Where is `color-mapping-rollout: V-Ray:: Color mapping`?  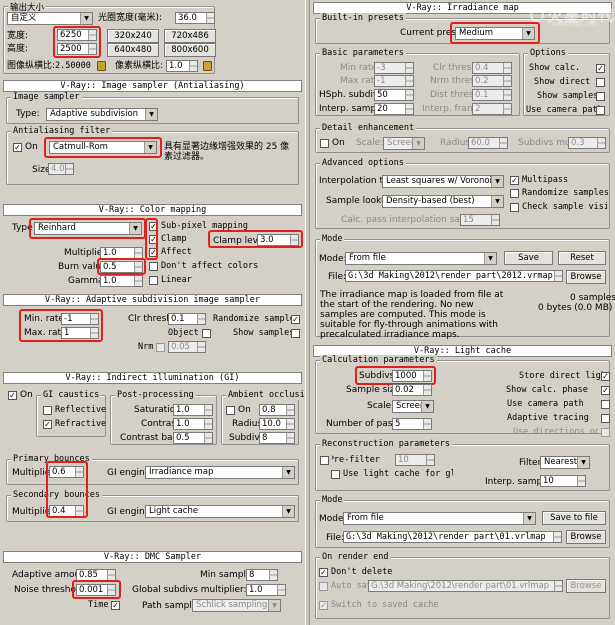 color-mapping-rollout: V-Ray:: Color mapping is located at coordinates (152, 210).